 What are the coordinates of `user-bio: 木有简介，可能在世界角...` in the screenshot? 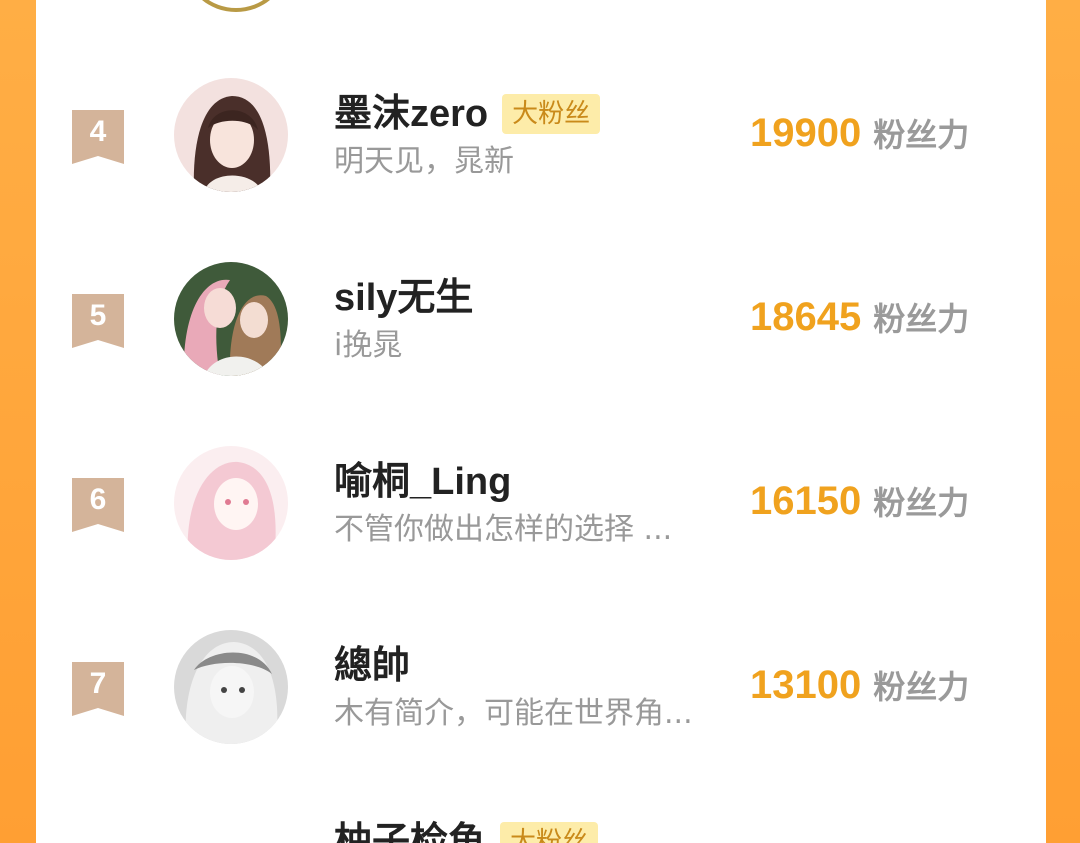 It's located at (513, 713).